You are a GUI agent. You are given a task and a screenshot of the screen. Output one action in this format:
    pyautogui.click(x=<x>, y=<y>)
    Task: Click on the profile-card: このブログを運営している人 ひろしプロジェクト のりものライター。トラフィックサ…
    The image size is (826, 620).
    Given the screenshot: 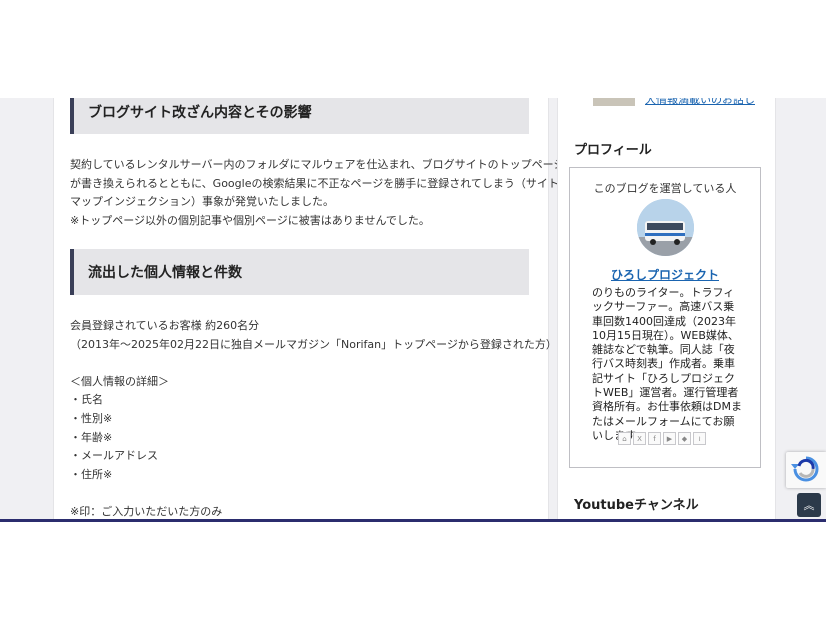 What is the action you would take?
    pyautogui.click(x=665, y=317)
    